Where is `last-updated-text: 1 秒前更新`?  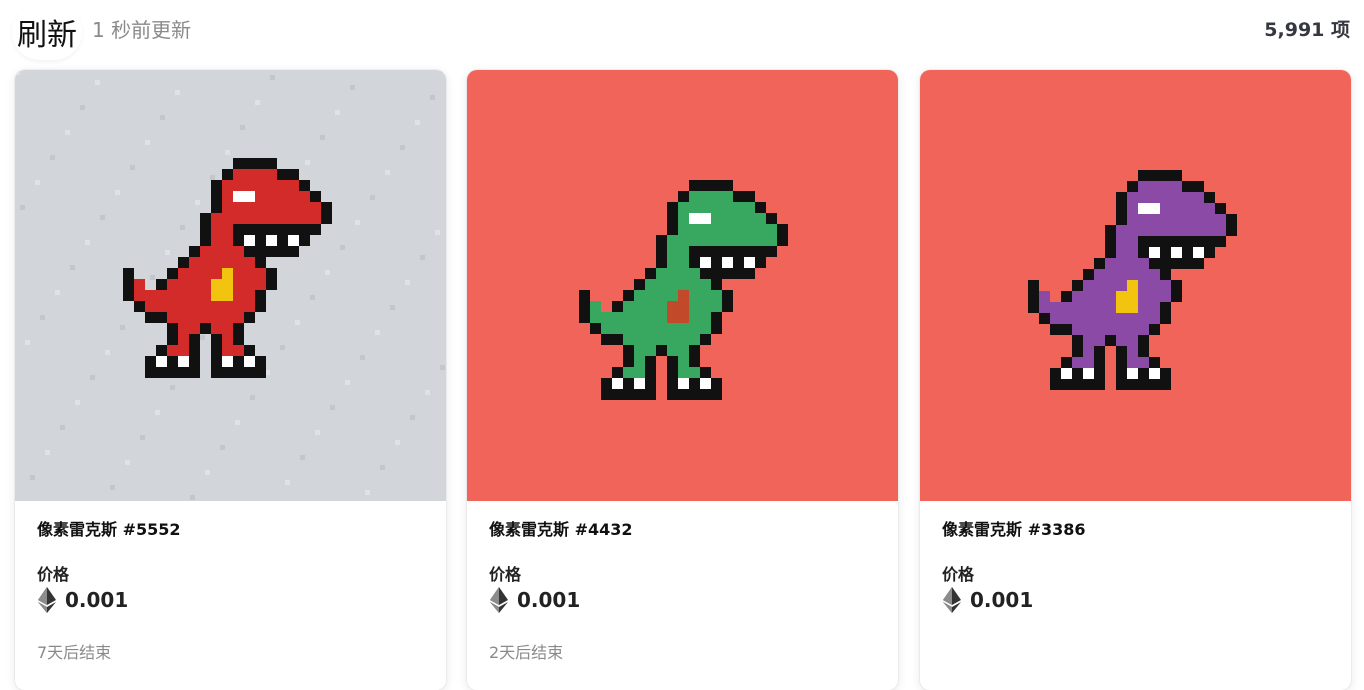
last-updated-text: 1 秒前更新 is located at coordinates (142, 30).